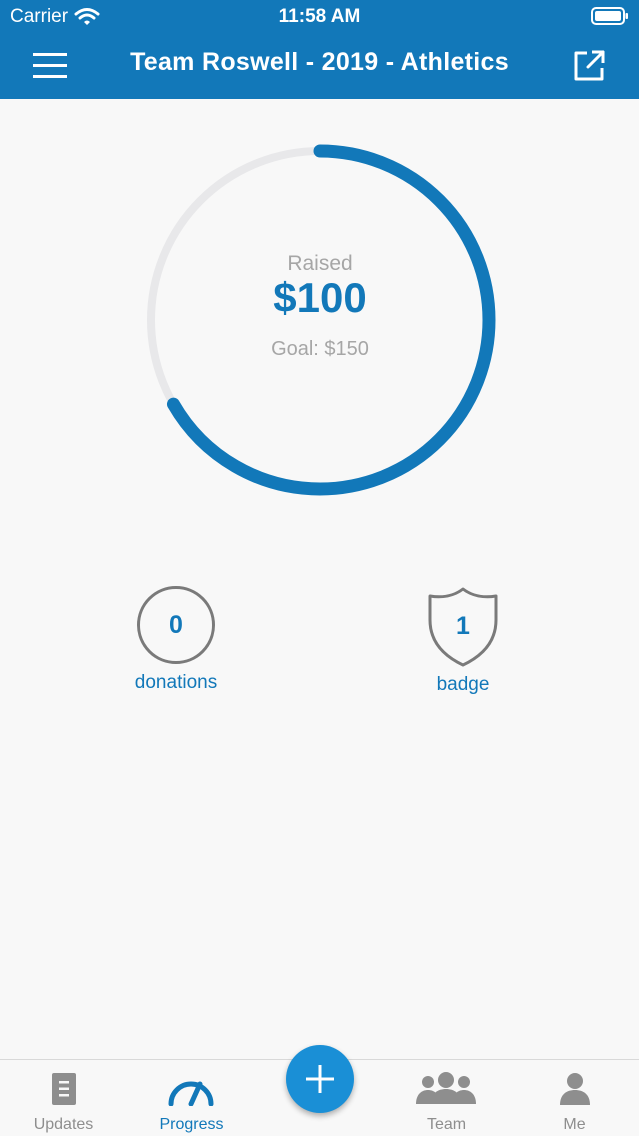  Describe the element at coordinates (463, 684) in the screenshot. I see `badge-label: badge` at that location.